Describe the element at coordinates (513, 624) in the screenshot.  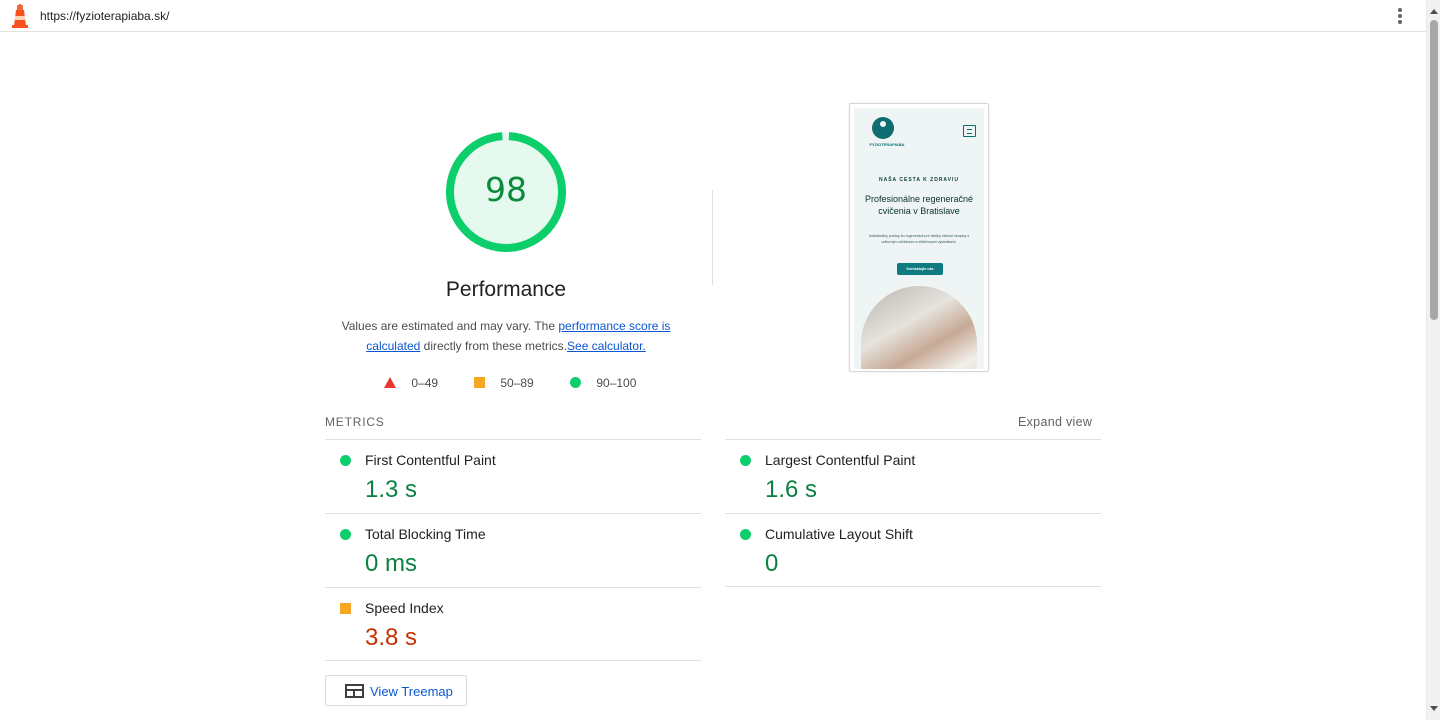
I see `metric-speed-index: Speed Index 3.8 s` at that location.